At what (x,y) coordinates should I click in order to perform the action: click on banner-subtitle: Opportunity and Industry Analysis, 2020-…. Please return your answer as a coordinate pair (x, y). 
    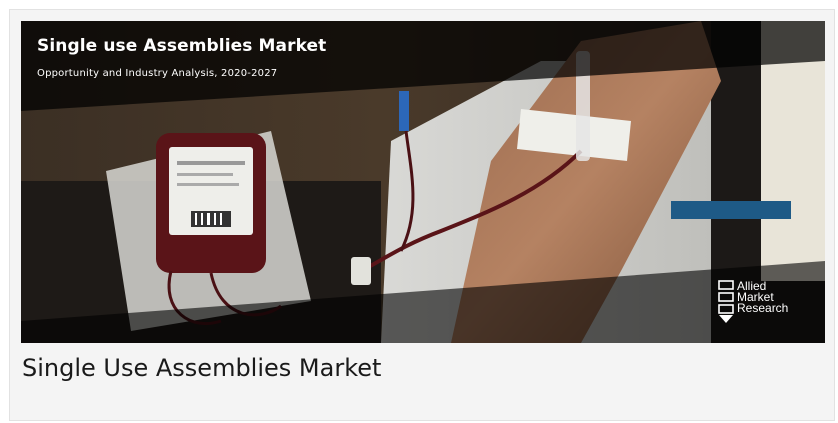
    Looking at the image, I should click on (157, 73).